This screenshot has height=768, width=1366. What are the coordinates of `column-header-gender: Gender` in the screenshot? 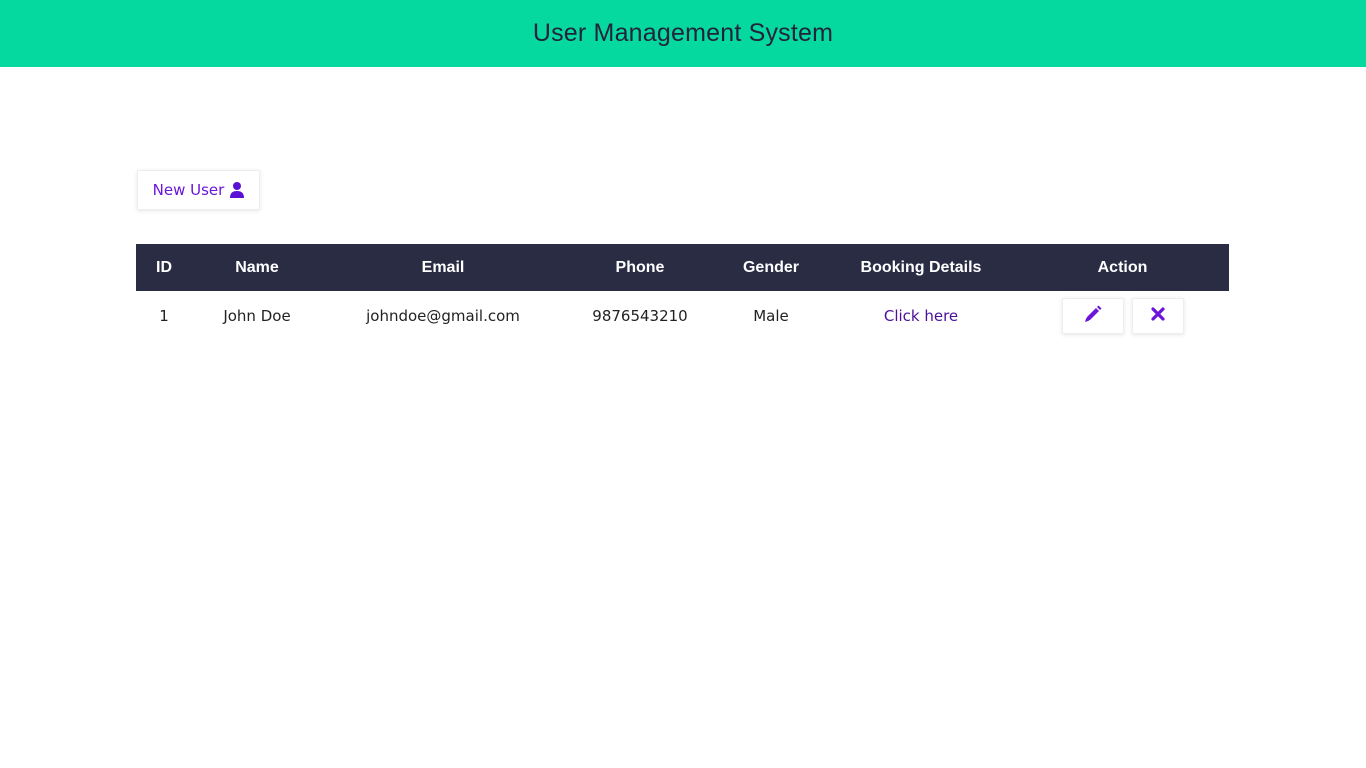 It's located at (770, 267).